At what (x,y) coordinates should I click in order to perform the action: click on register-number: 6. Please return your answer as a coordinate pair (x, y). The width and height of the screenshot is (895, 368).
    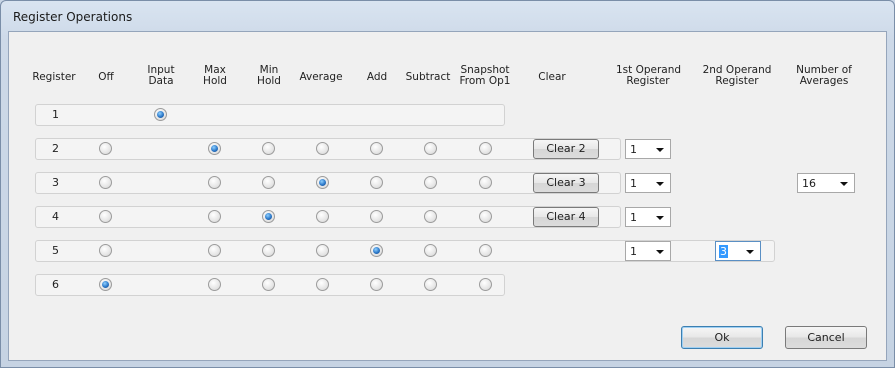
    Looking at the image, I should click on (55, 284).